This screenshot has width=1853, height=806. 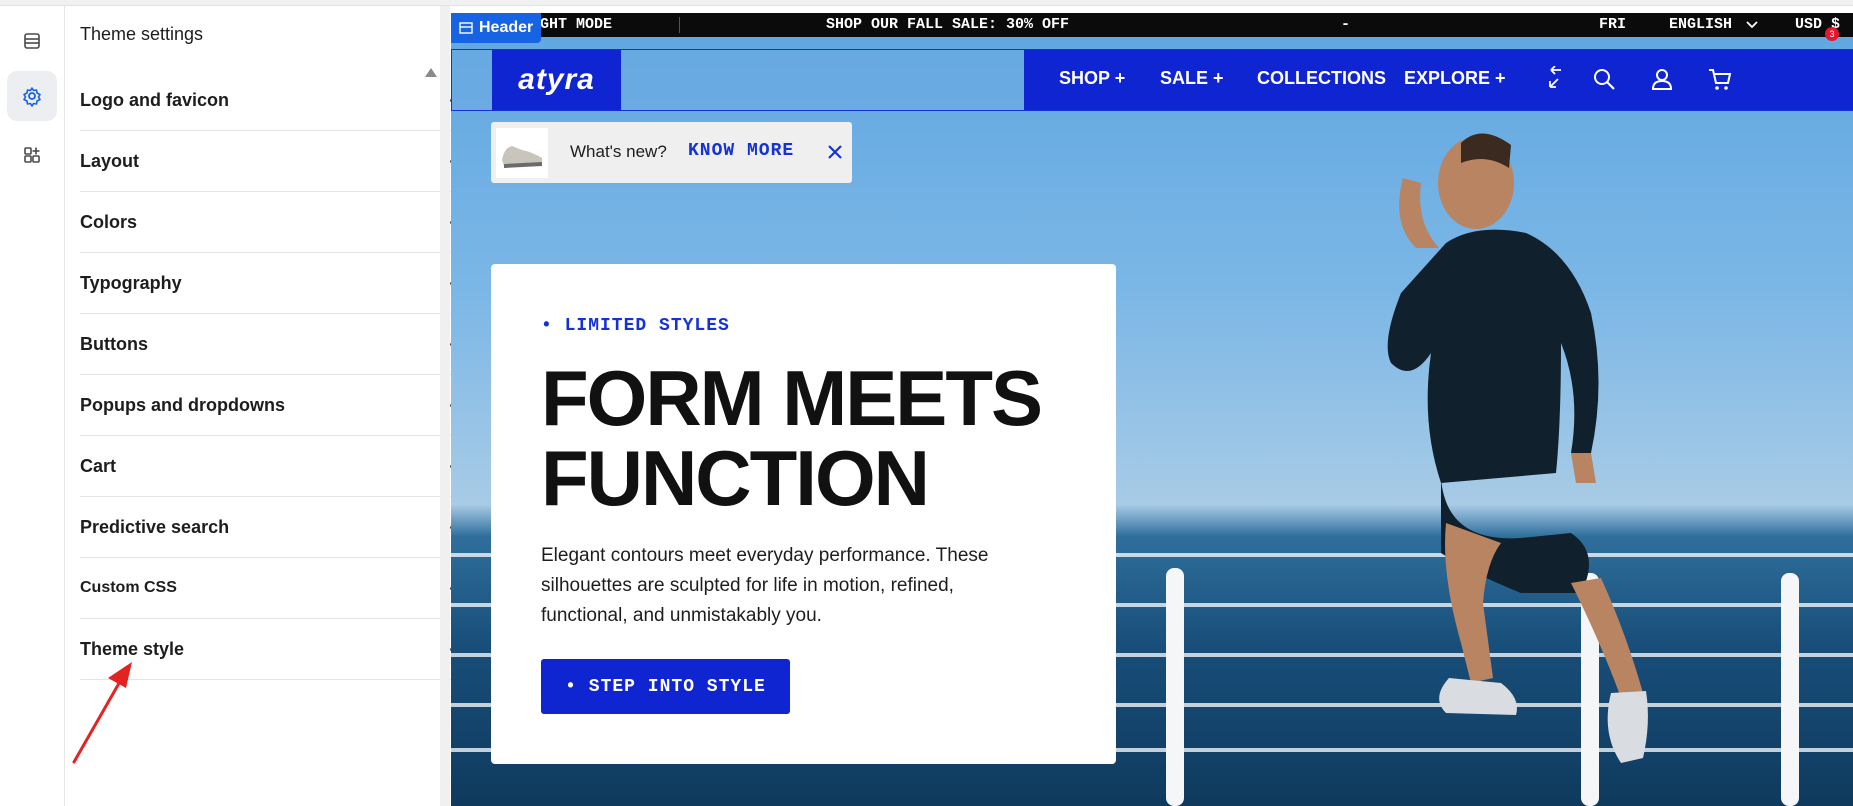 What do you see at coordinates (1720, 79) in the screenshot?
I see `cart-icon` at bounding box center [1720, 79].